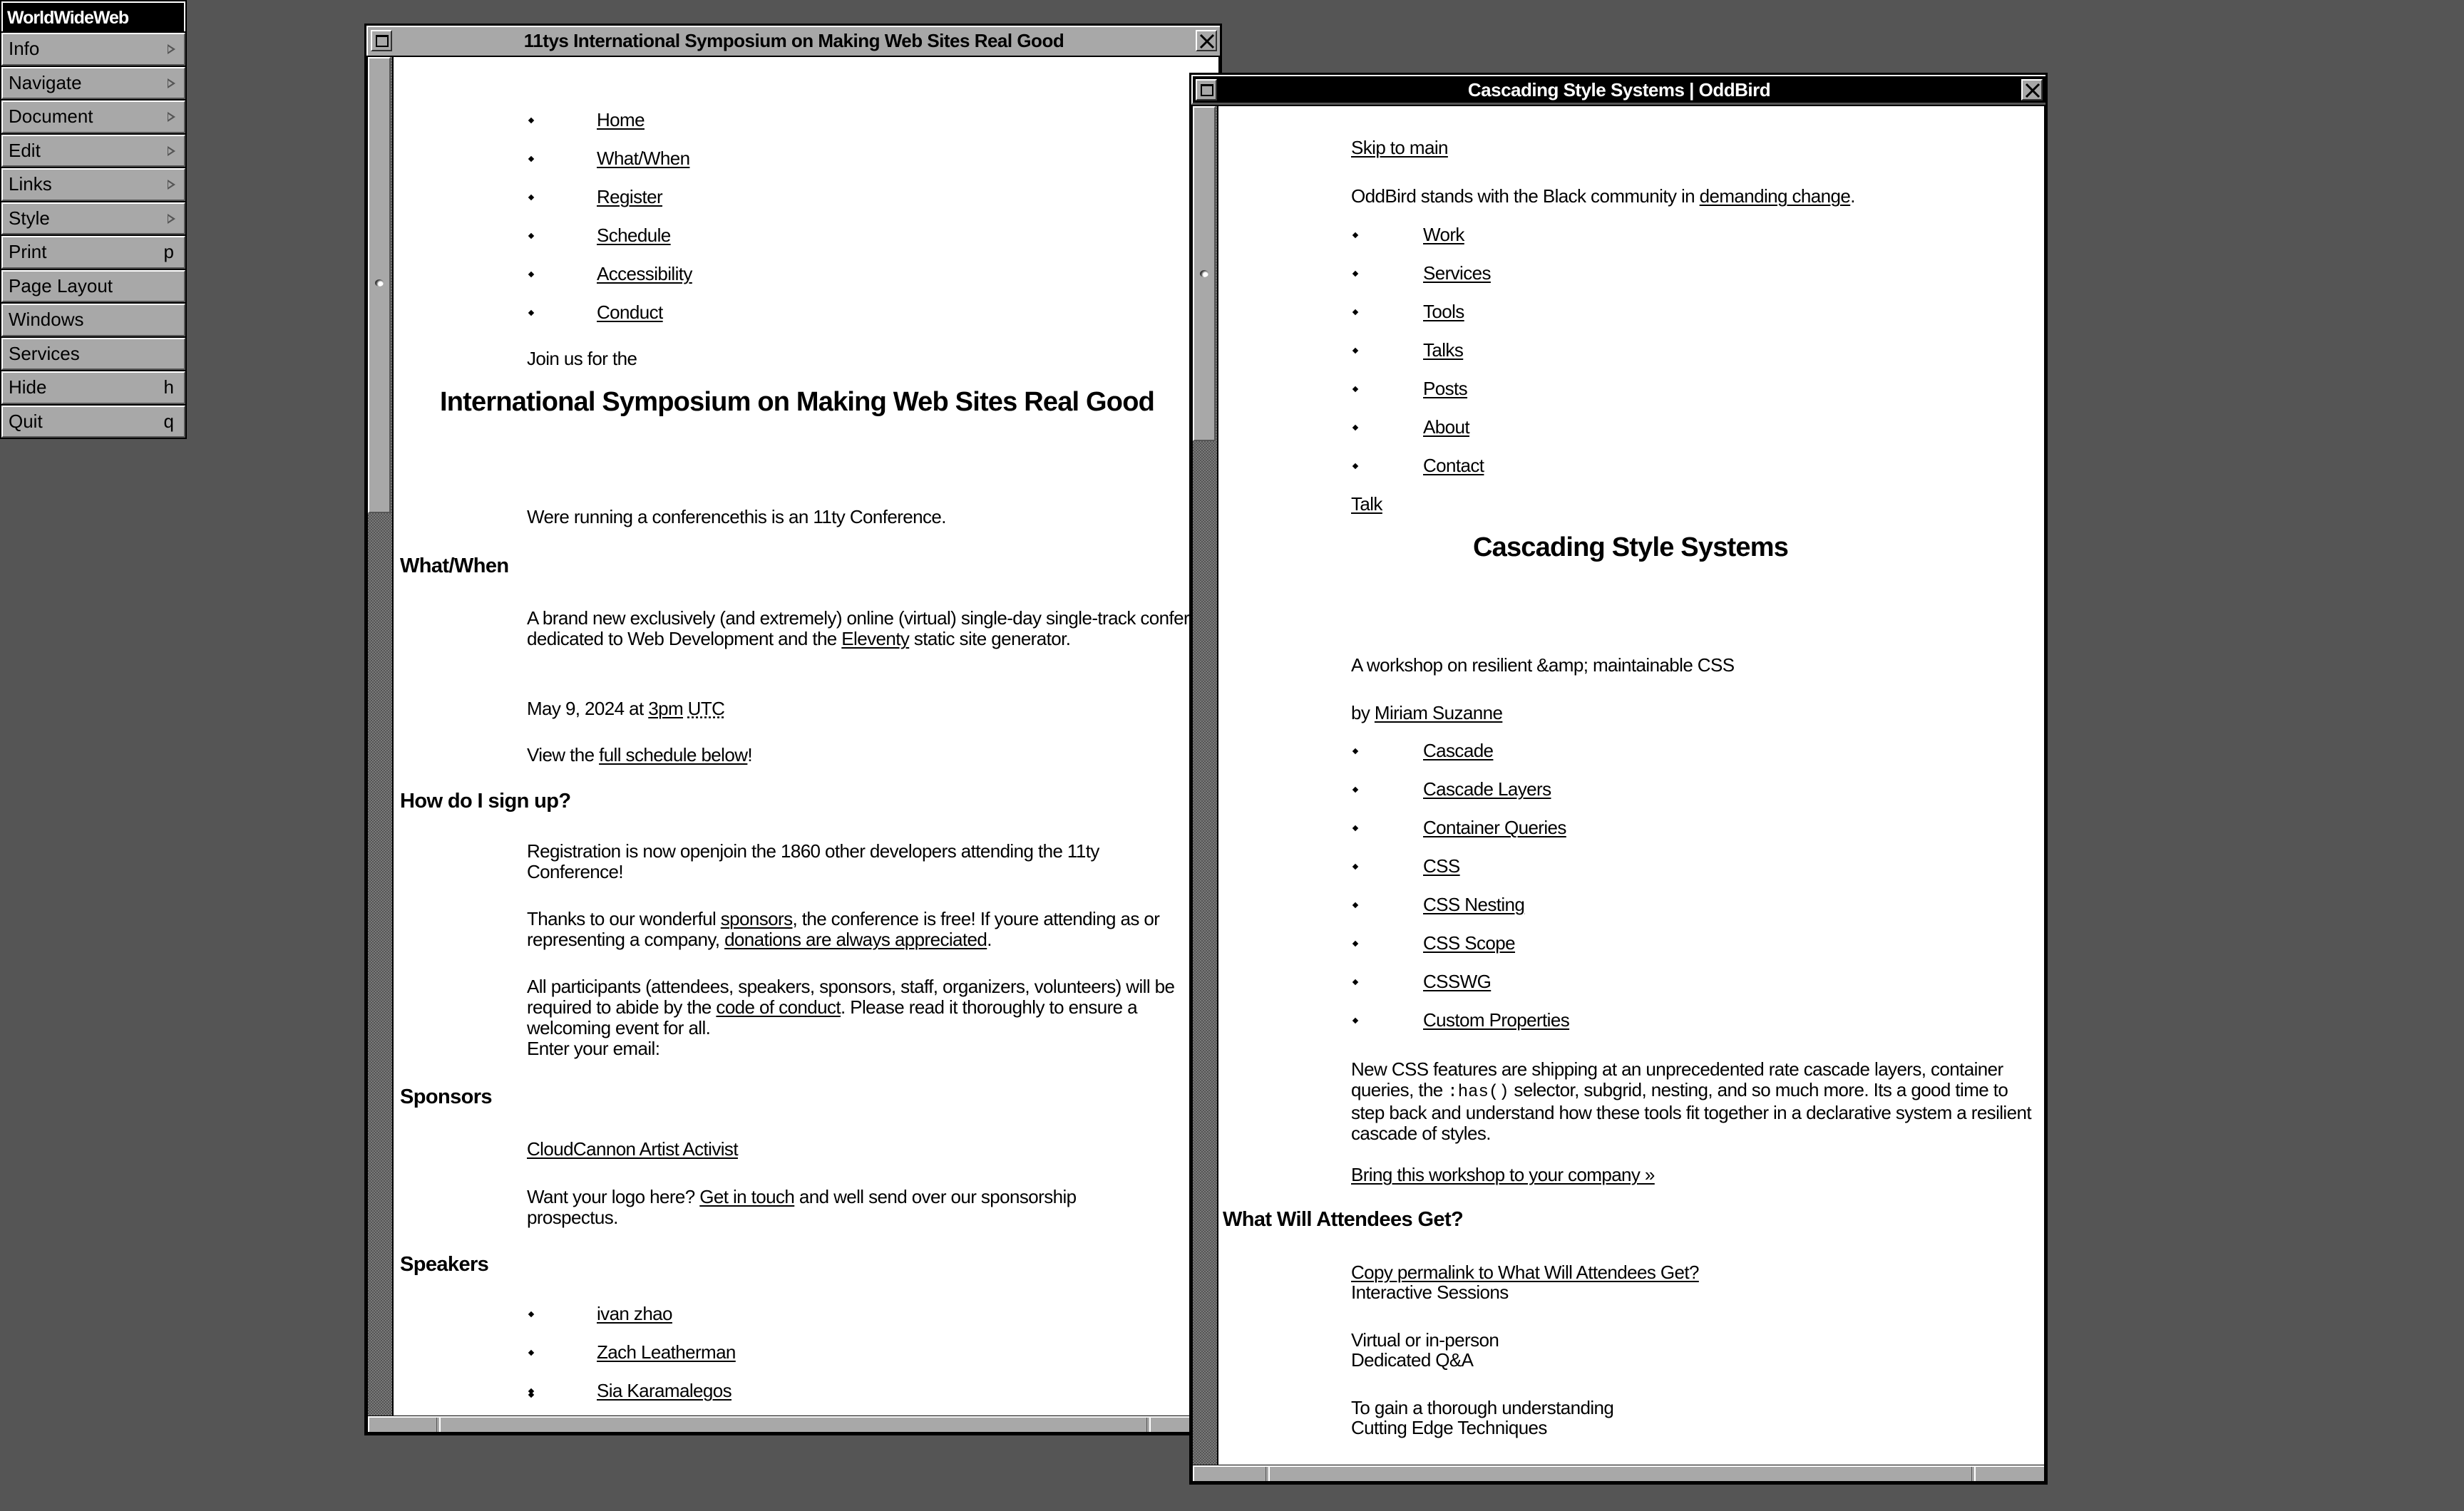  Describe the element at coordinates (855, 939) in the screenshot. I see `donations-link: donations are always appreciated` at that location.